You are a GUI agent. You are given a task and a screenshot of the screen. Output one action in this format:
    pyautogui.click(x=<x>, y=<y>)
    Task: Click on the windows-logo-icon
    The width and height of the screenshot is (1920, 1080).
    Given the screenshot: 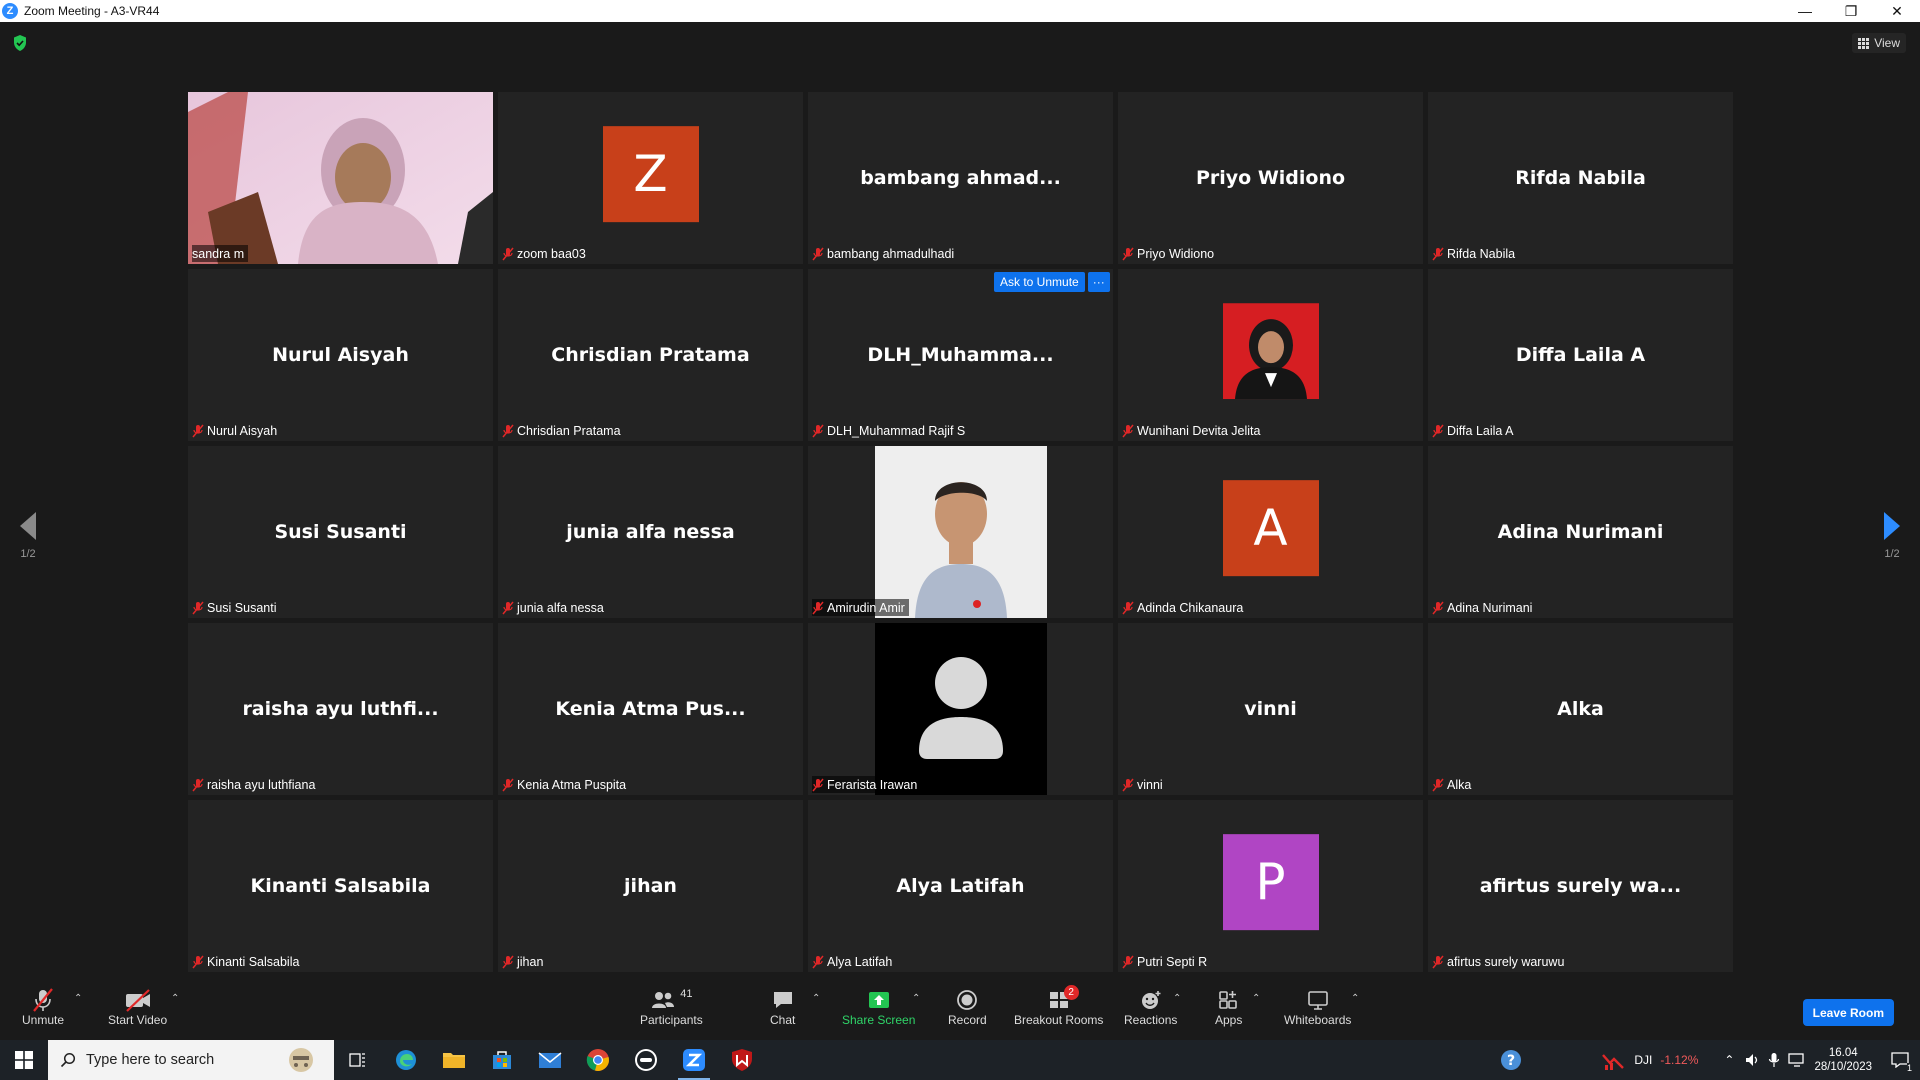 What is the action you would take?
    pyautogui.click(x=24, y=1060)
    